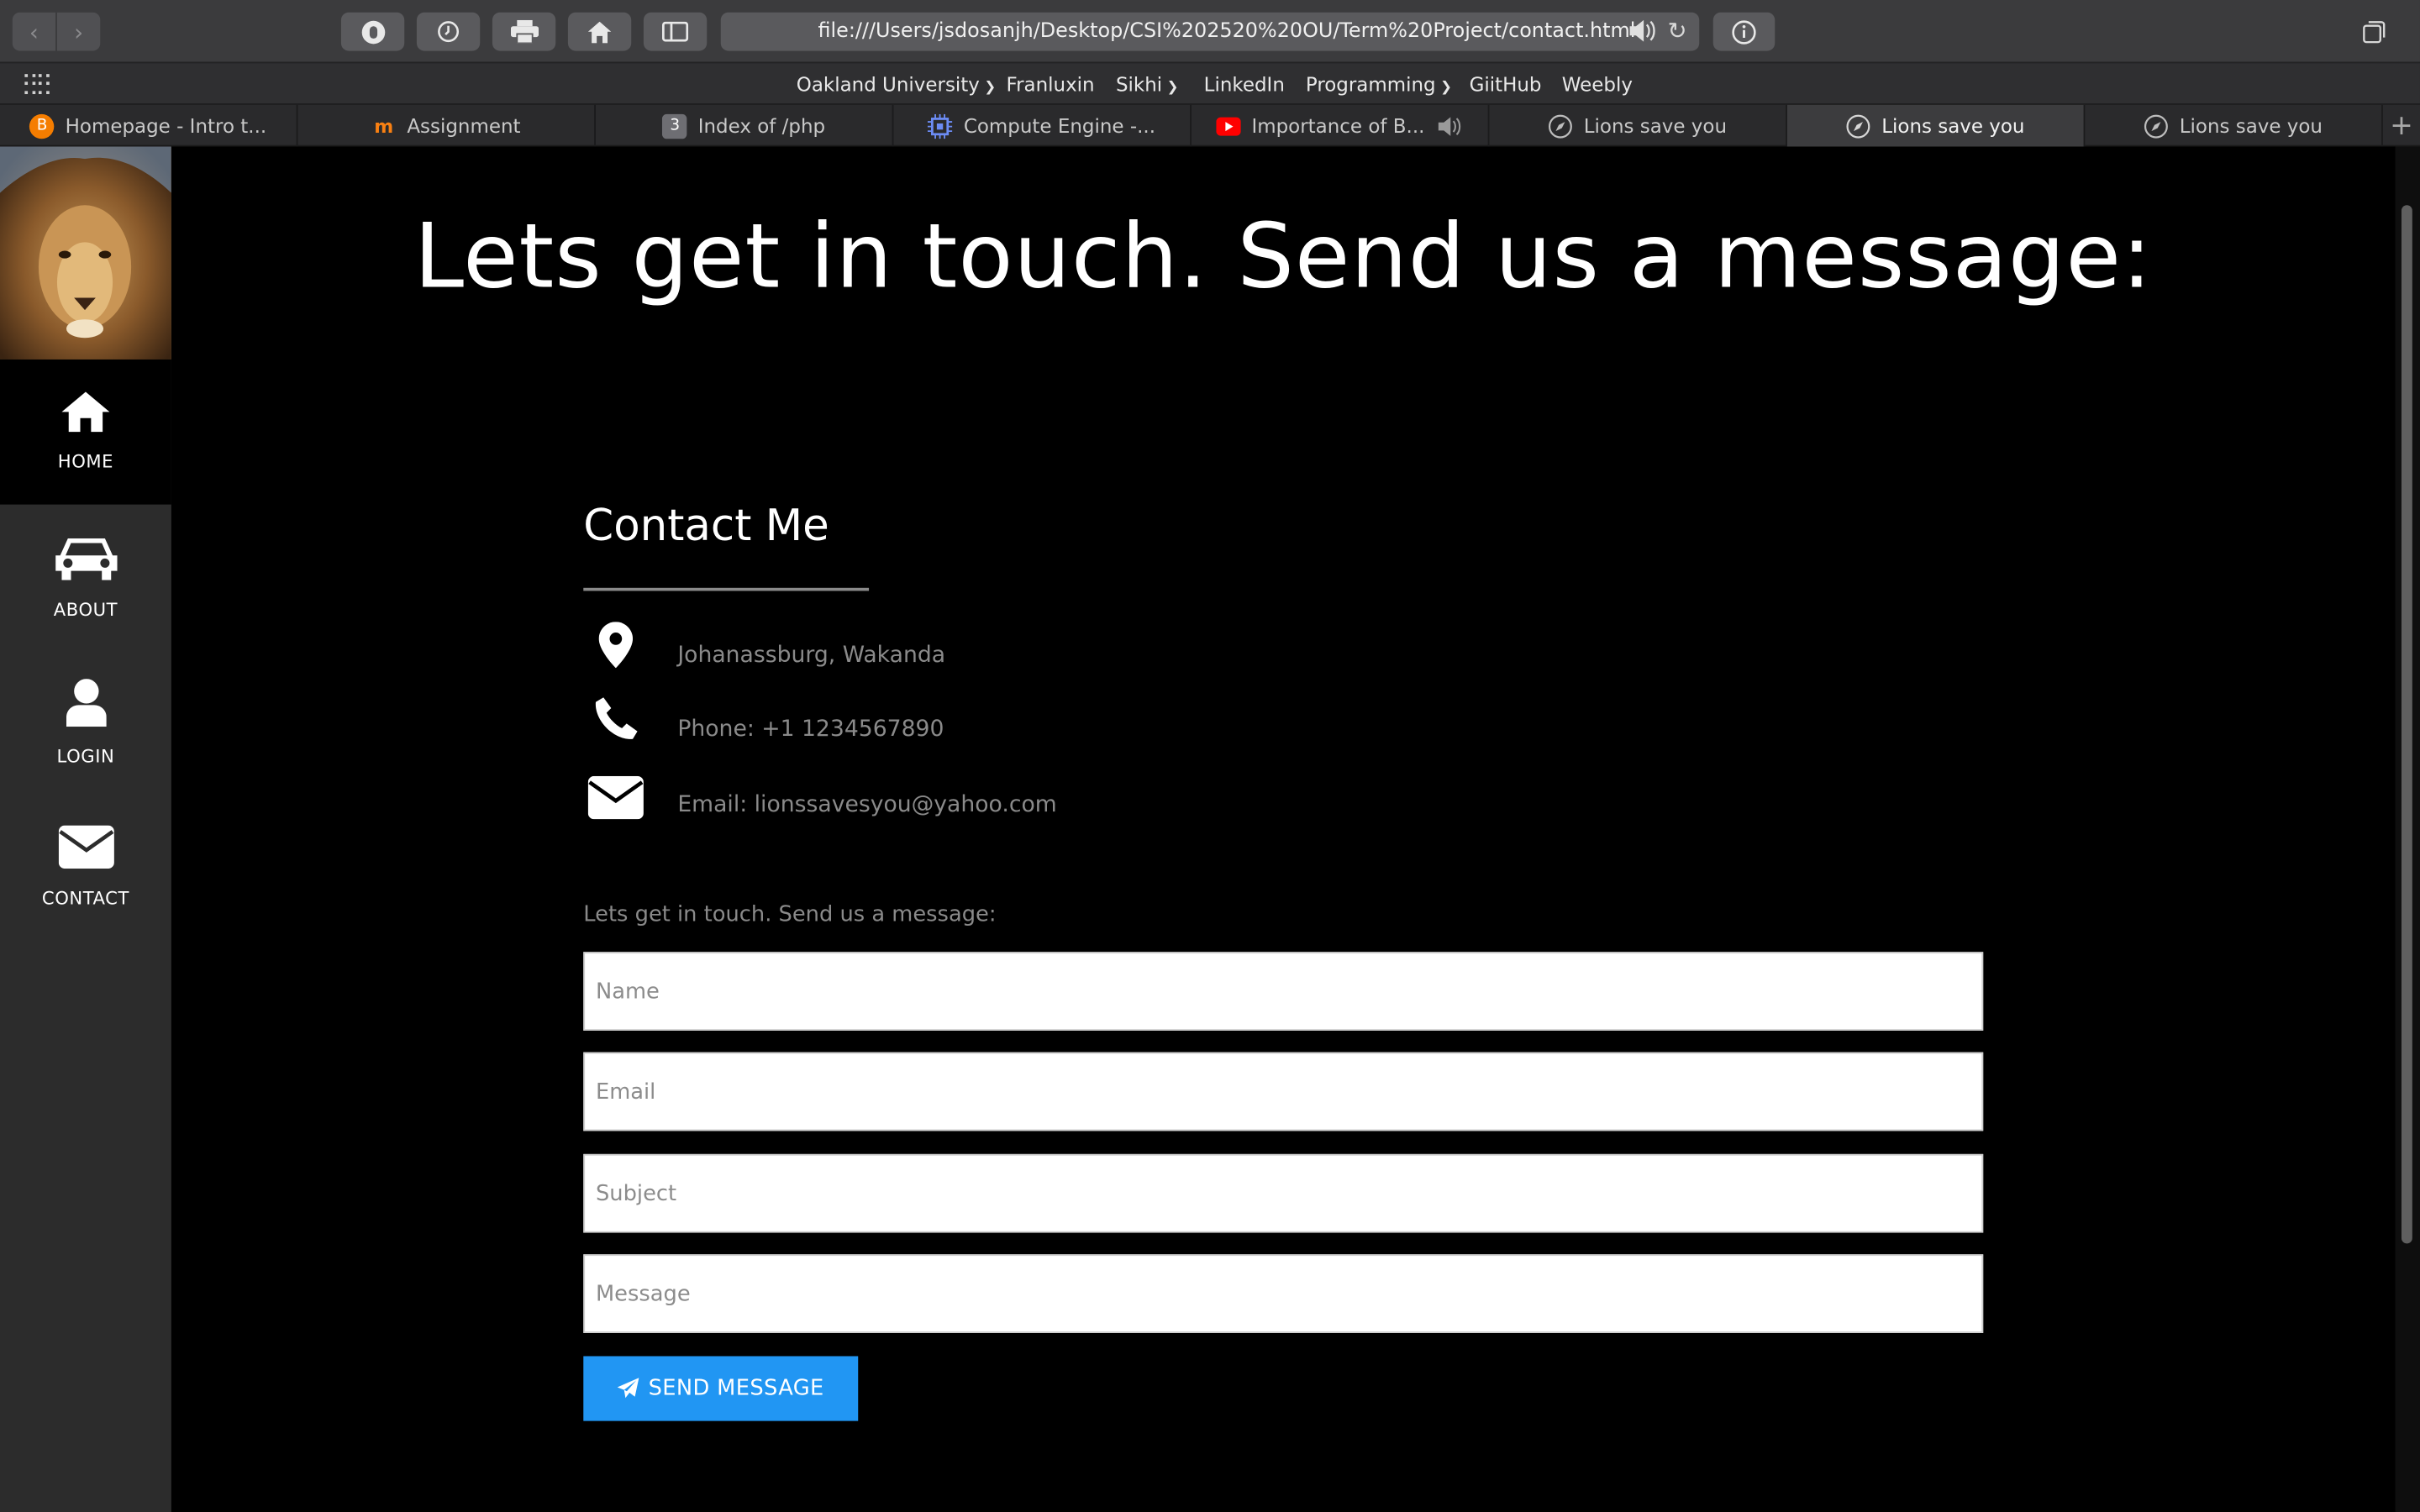  Describe the element at coordinates (2406, 724) in the screenshot. I see `page-scrollbar-thumb` at that location.